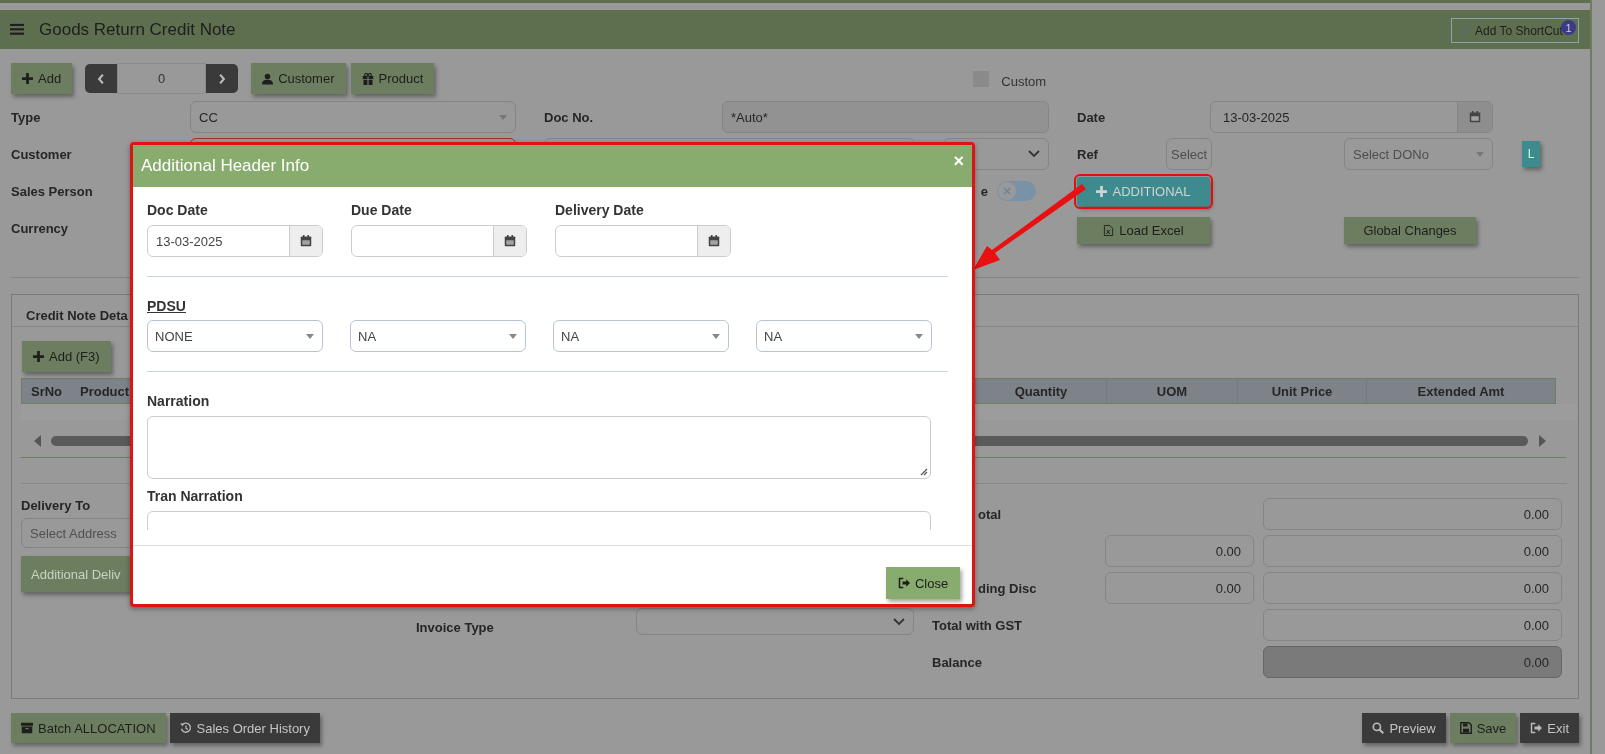 The width and height of the screenshot is (1605, 754). I want to click on chevron-left-icon, so click(101, 78).